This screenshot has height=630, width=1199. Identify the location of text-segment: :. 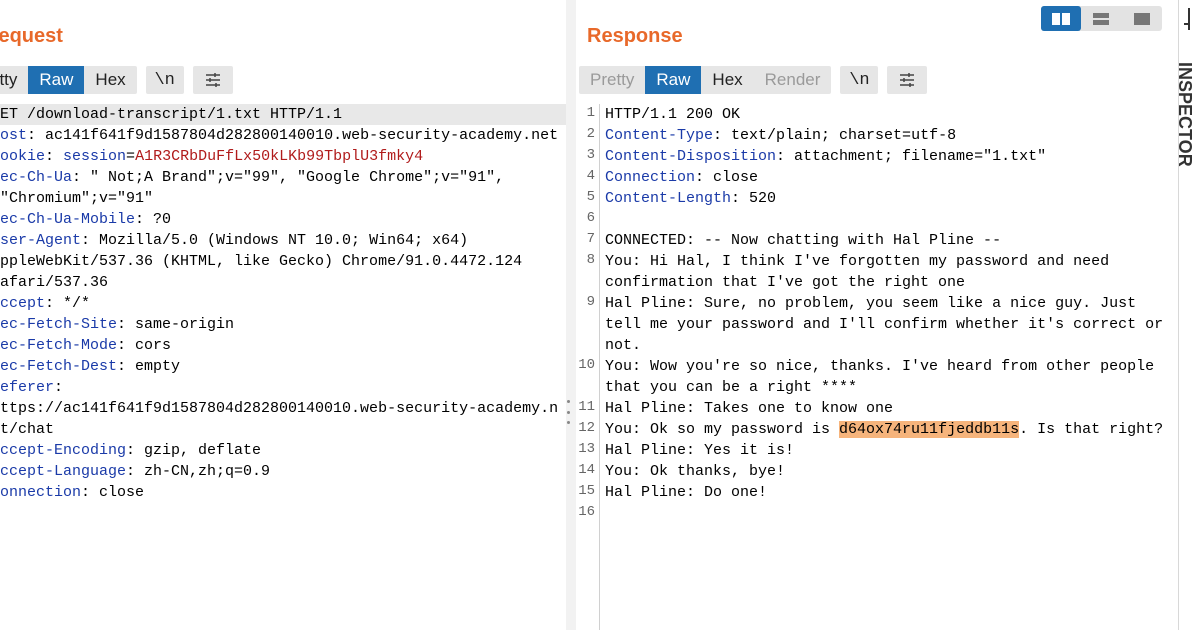
(59, 387).